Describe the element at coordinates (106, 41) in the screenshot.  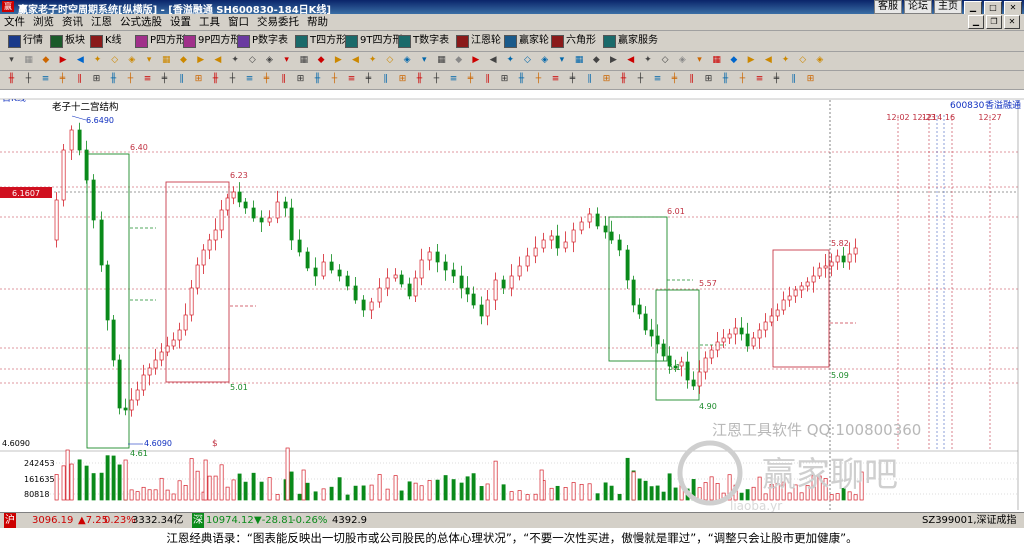
I see `toolbar-button-kline: K线` at that location.